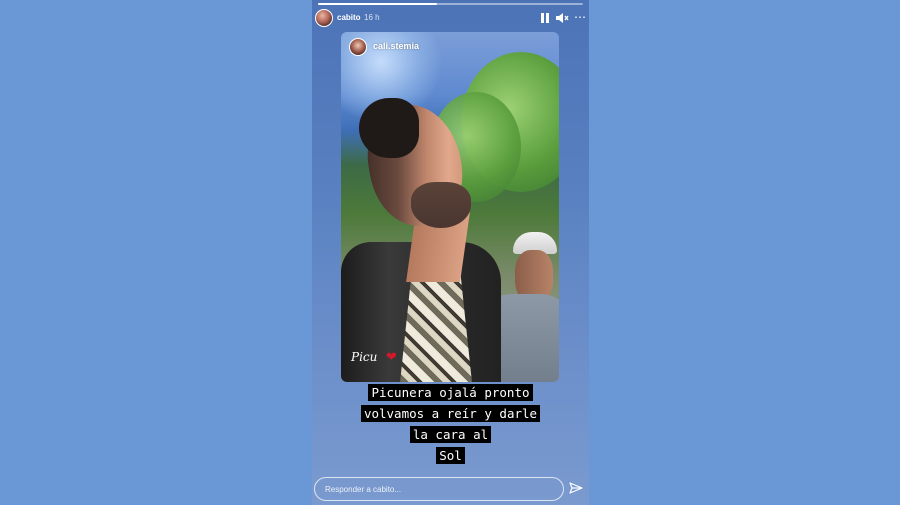 The height and width of the screenshot is (505, 900). What do you see at coordinates (580, 17) in the screenshot?
I see `more-options-icon: ⋯` at bounding box center [580, 17].